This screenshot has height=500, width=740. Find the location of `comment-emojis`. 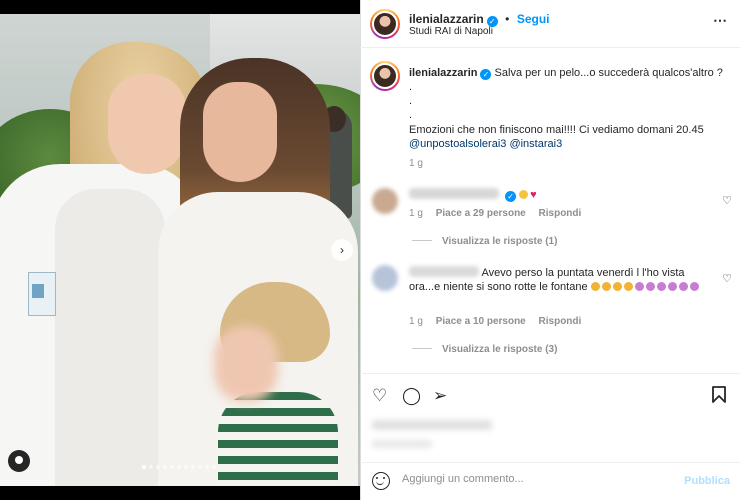

comment-emojis is located at coordinates (645, 287).